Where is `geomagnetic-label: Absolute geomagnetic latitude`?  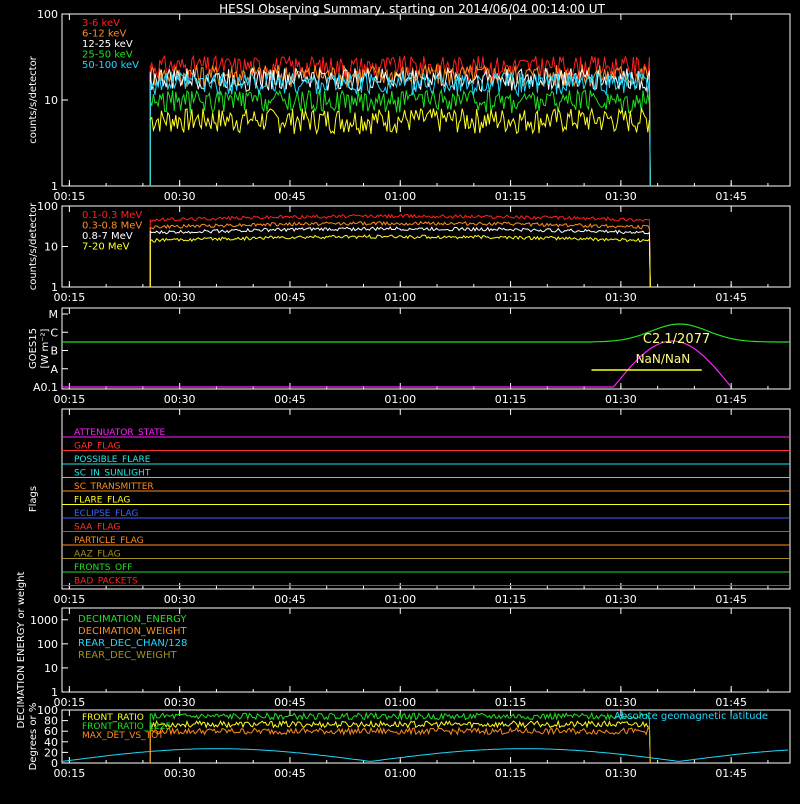 geomagnetic-label: Absolute geomagnetic latitude is located at coordinates (691, 716).